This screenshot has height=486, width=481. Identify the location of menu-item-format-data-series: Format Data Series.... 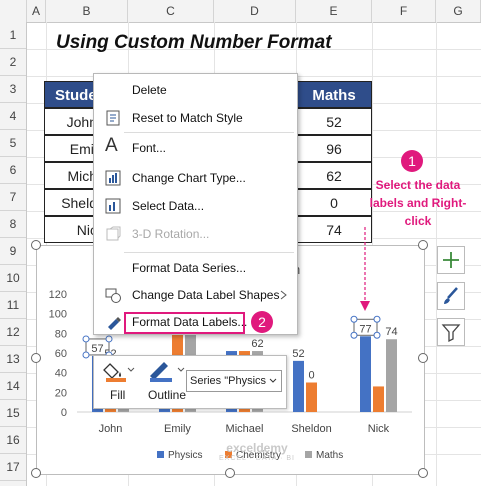
(195, 268).